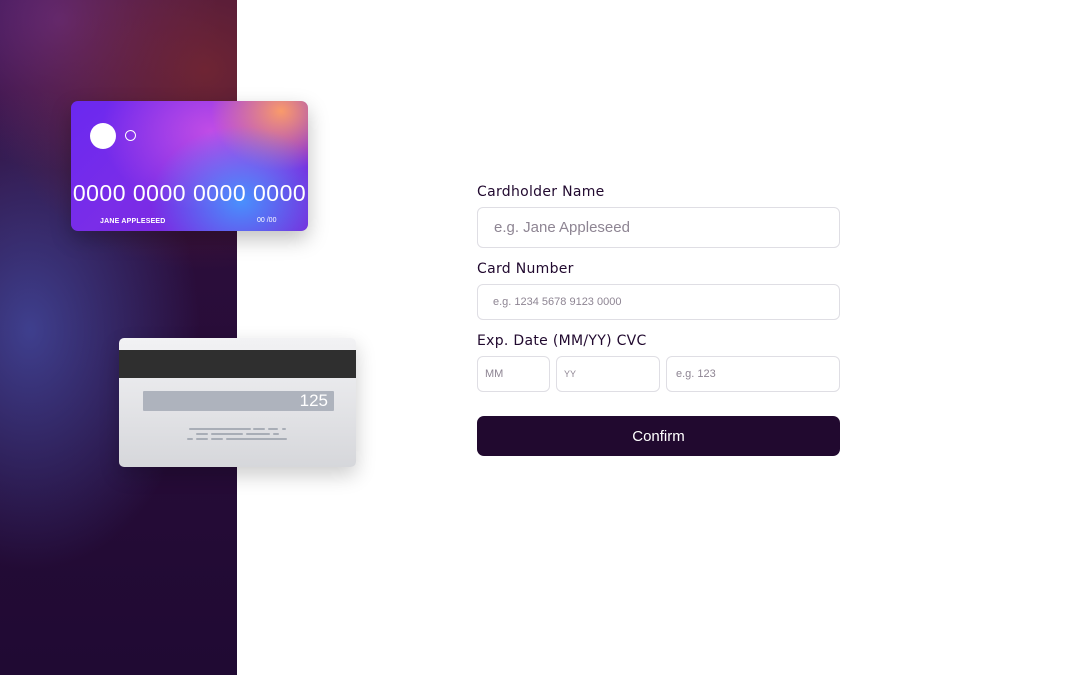  Describe the element at coordinates (189, 193) in the screenshot. I see `card-number-display: 0000 0000 0000 0000` at that location.